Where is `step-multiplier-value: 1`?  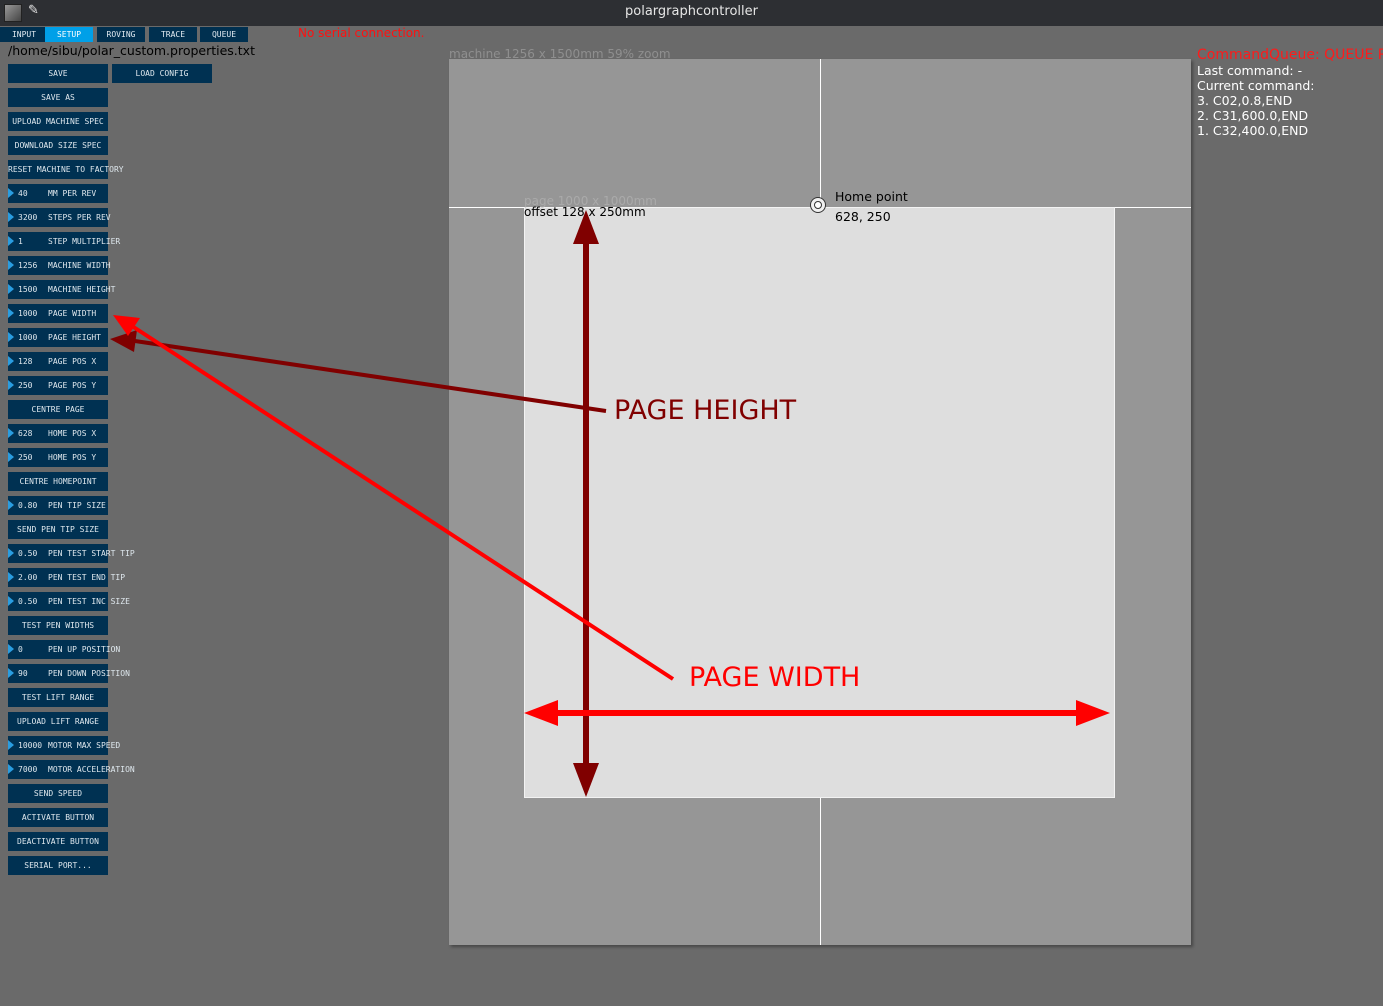
step-multiplier-value: 1 is located at coordinates (20, 241).